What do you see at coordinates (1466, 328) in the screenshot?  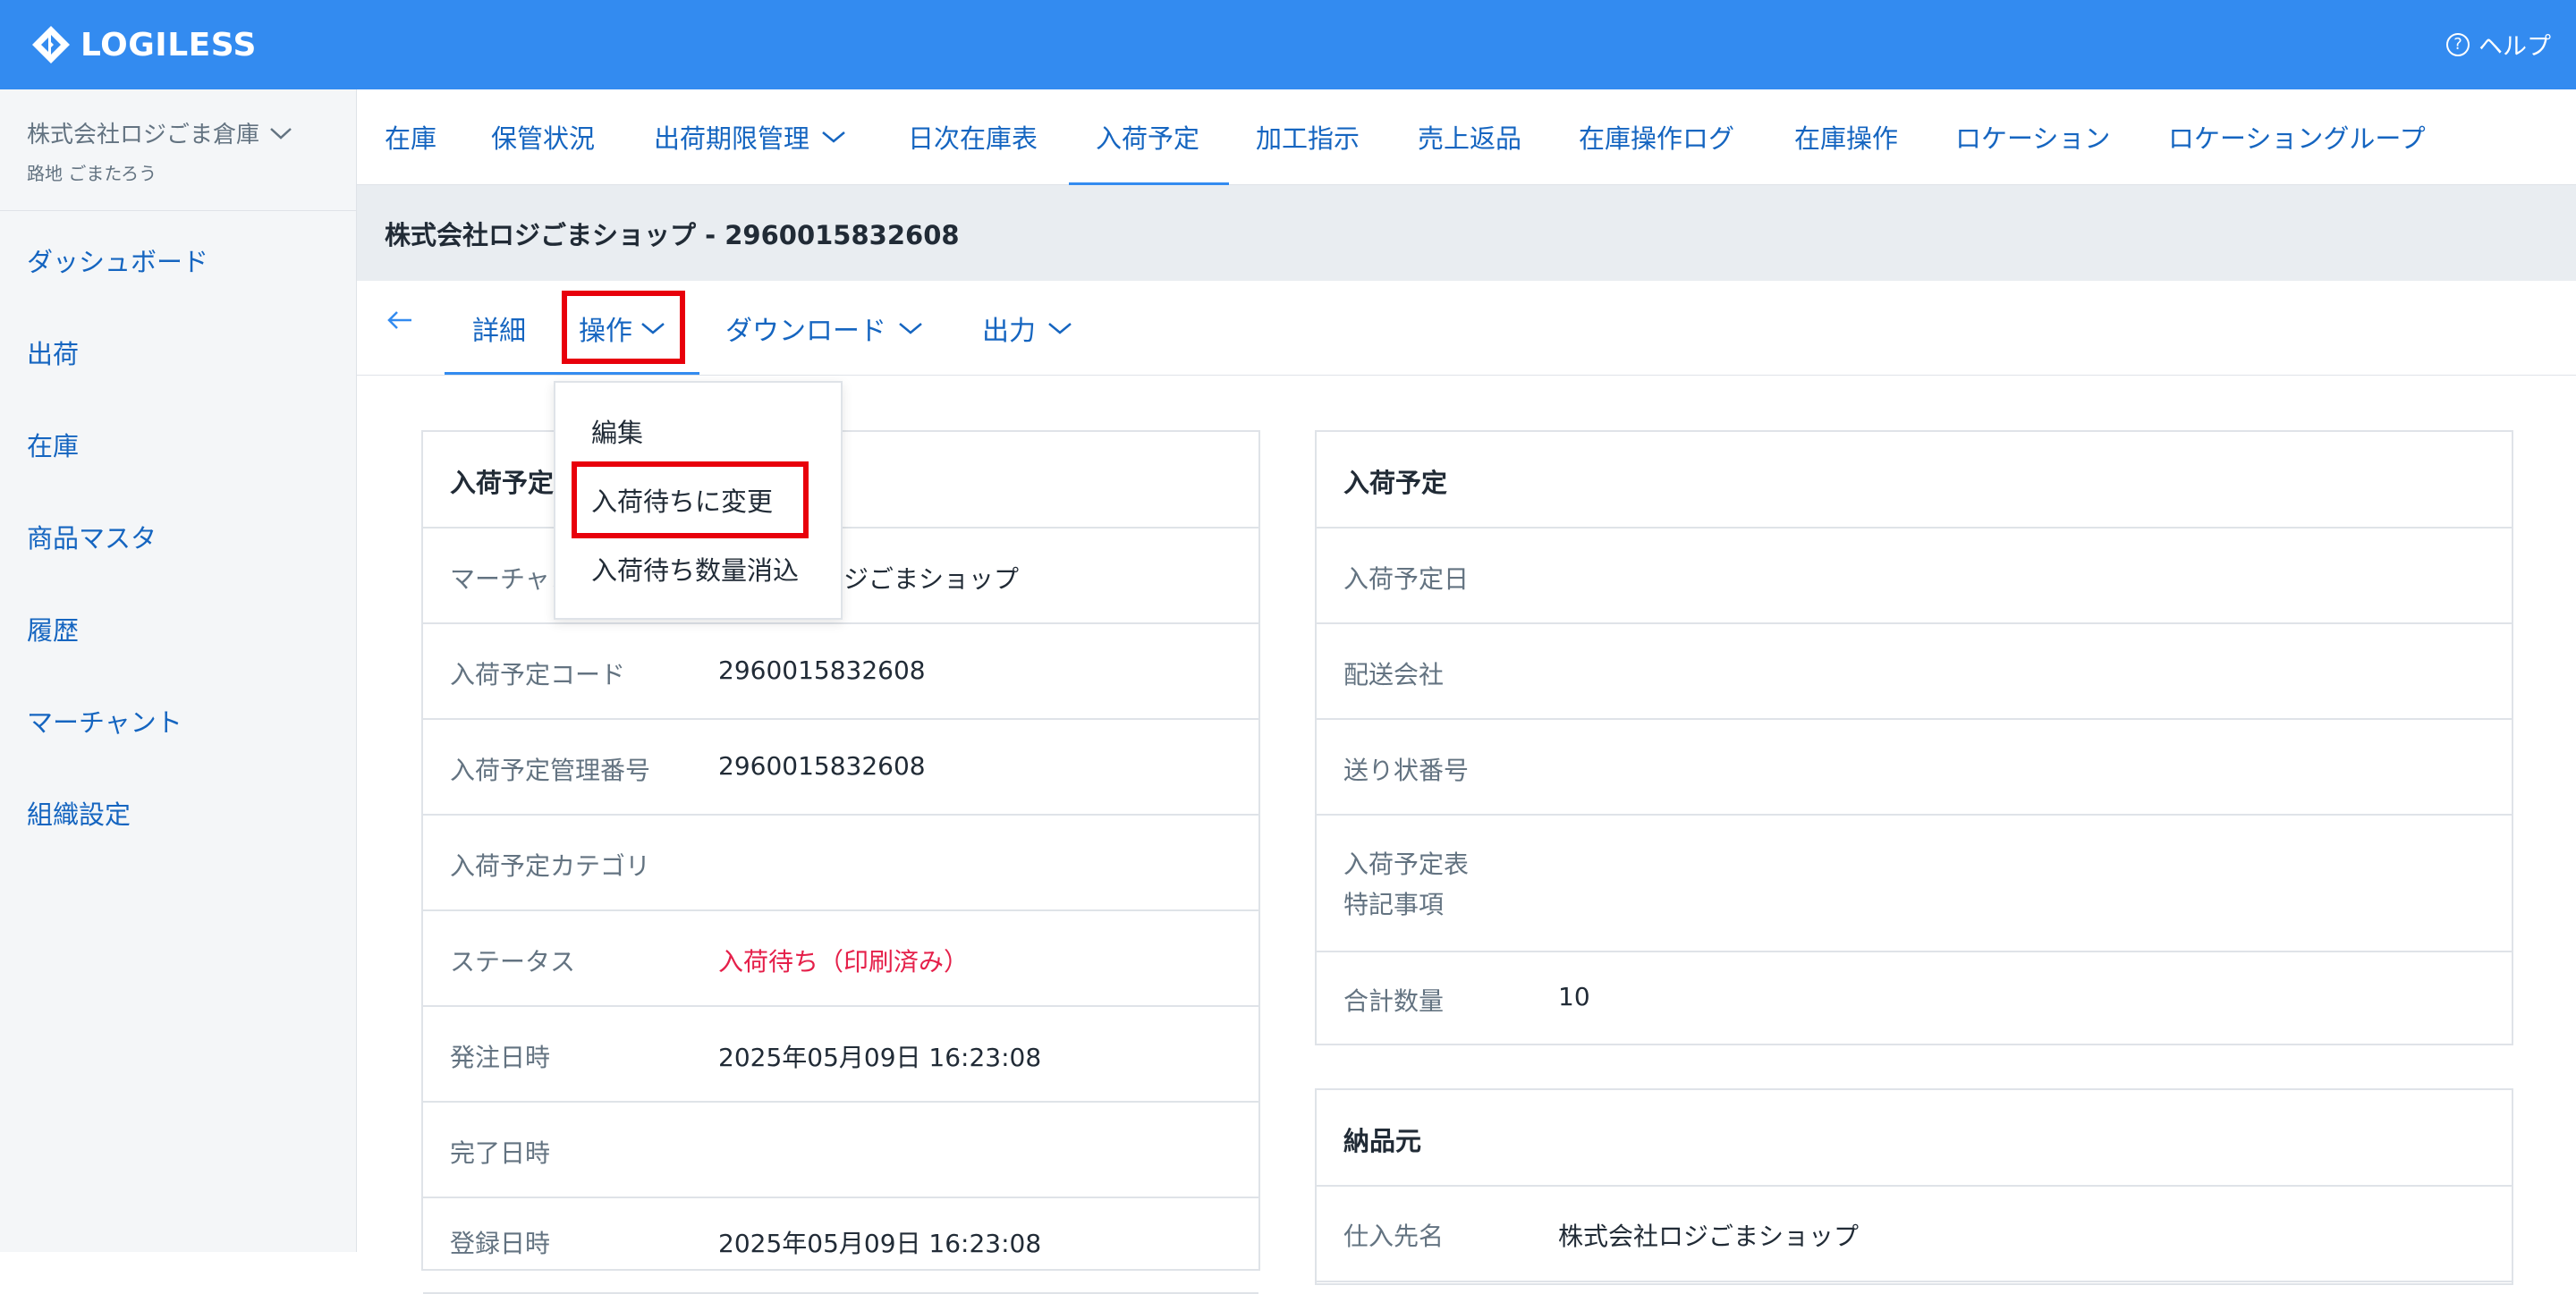 I see `sub-nav` at bounding box center [1466, 328].